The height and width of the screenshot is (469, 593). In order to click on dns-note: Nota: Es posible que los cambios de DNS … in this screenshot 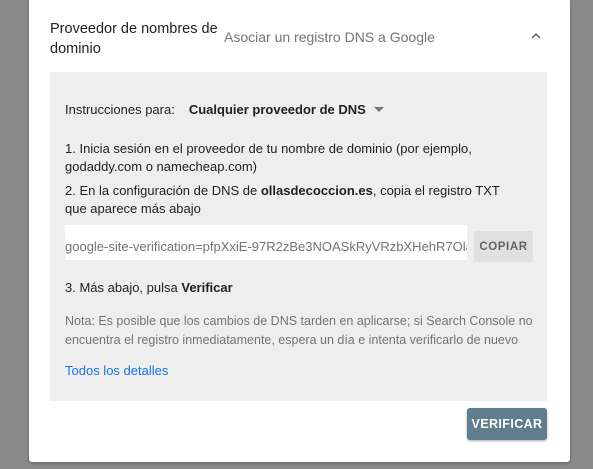, I will do `click(299, 330)`.